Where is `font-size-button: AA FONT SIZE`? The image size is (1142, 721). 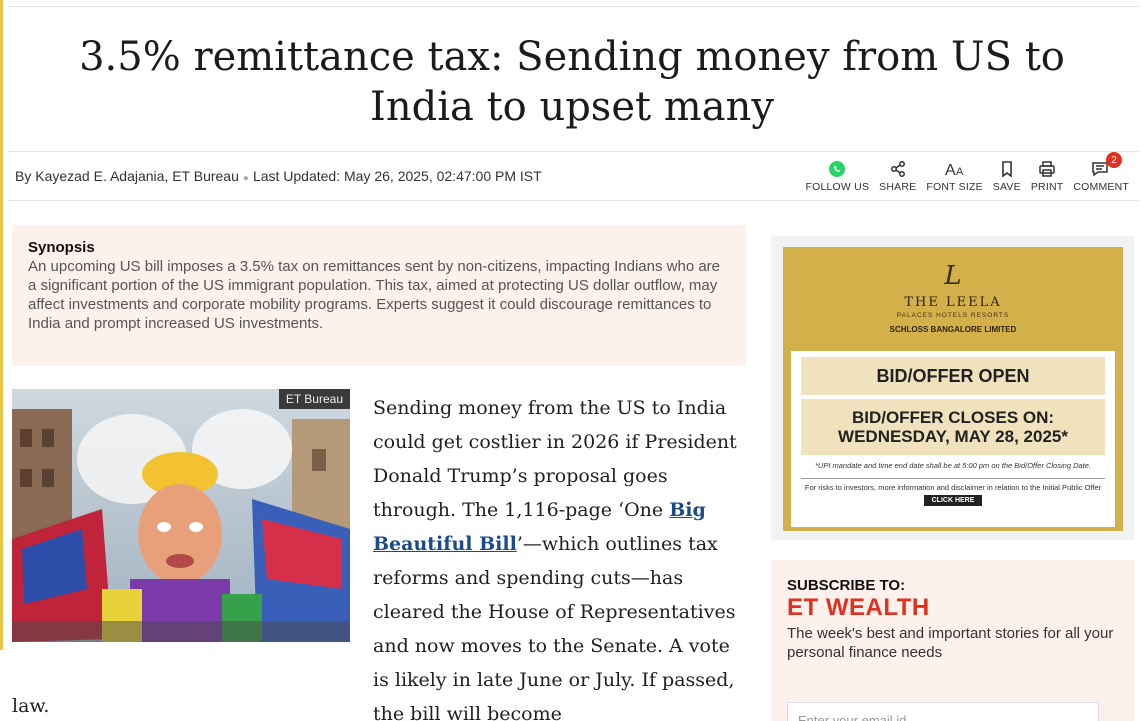 font-size-button: AA FONT SIZE is located at coordinates (954, 175).